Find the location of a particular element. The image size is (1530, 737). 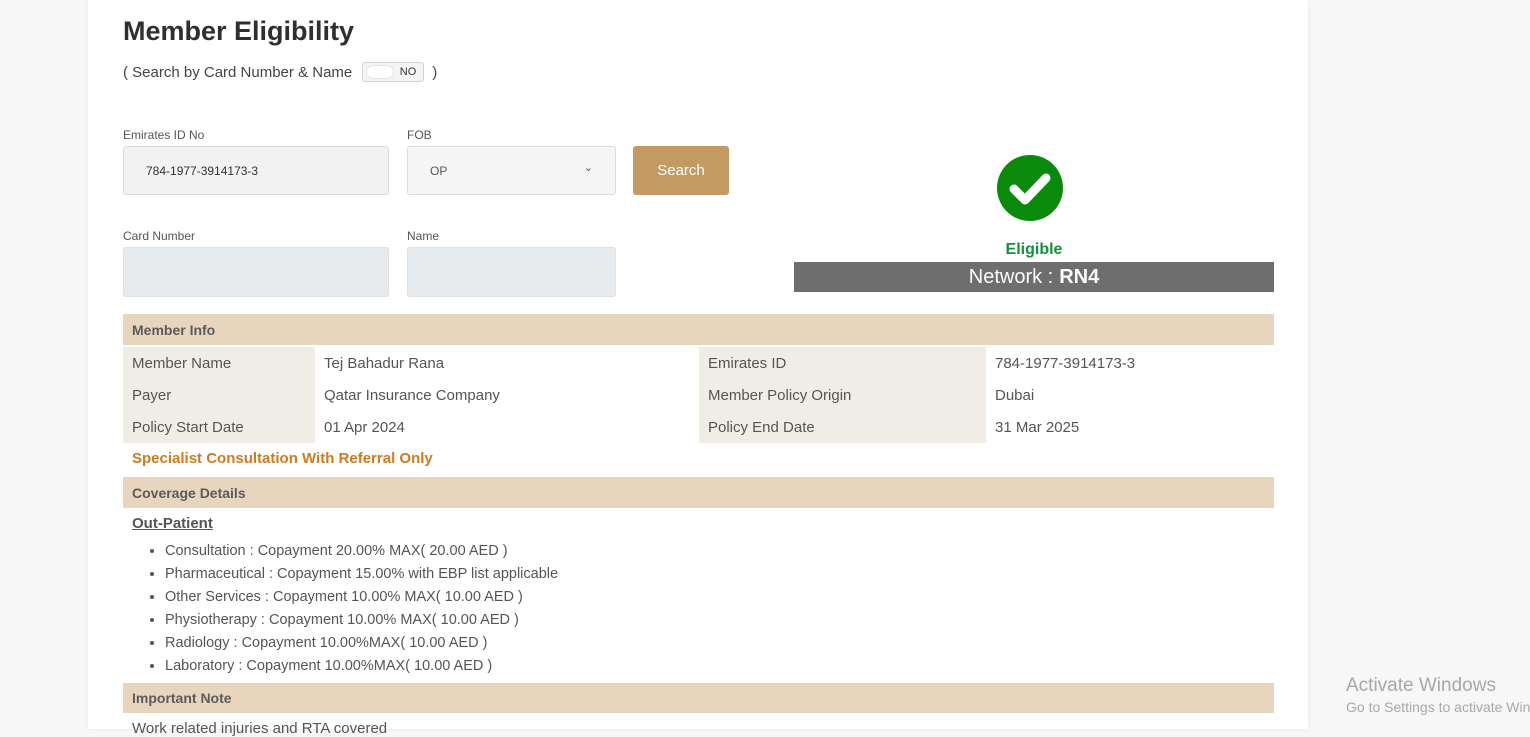

watermark-title: Activate Windows is located at coordinates (1421, 685).